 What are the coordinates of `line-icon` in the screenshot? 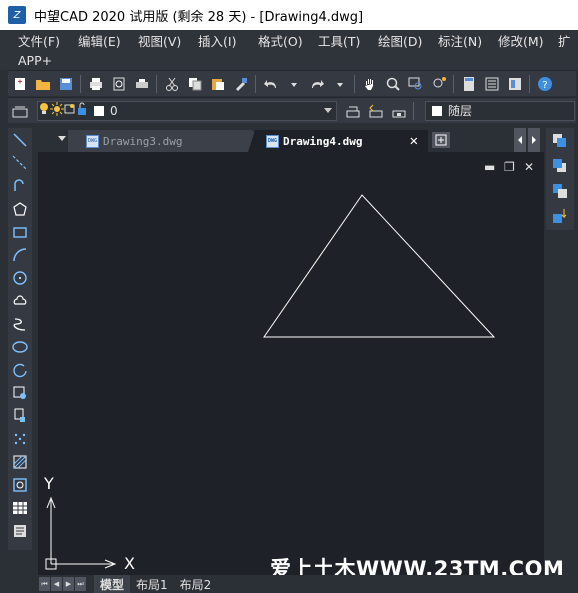 It's located at (20, 140).